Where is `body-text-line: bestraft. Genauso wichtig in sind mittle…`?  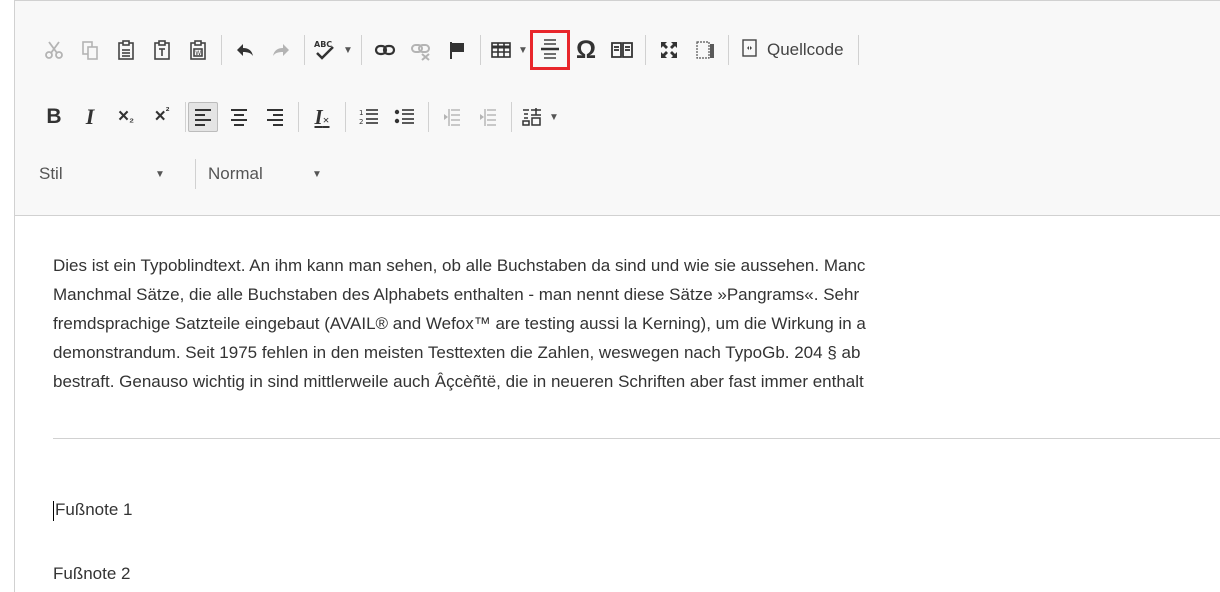
body-text-line: bestraft. Genauso wichtig in sind mittle… is located at coordinates (458, 381).